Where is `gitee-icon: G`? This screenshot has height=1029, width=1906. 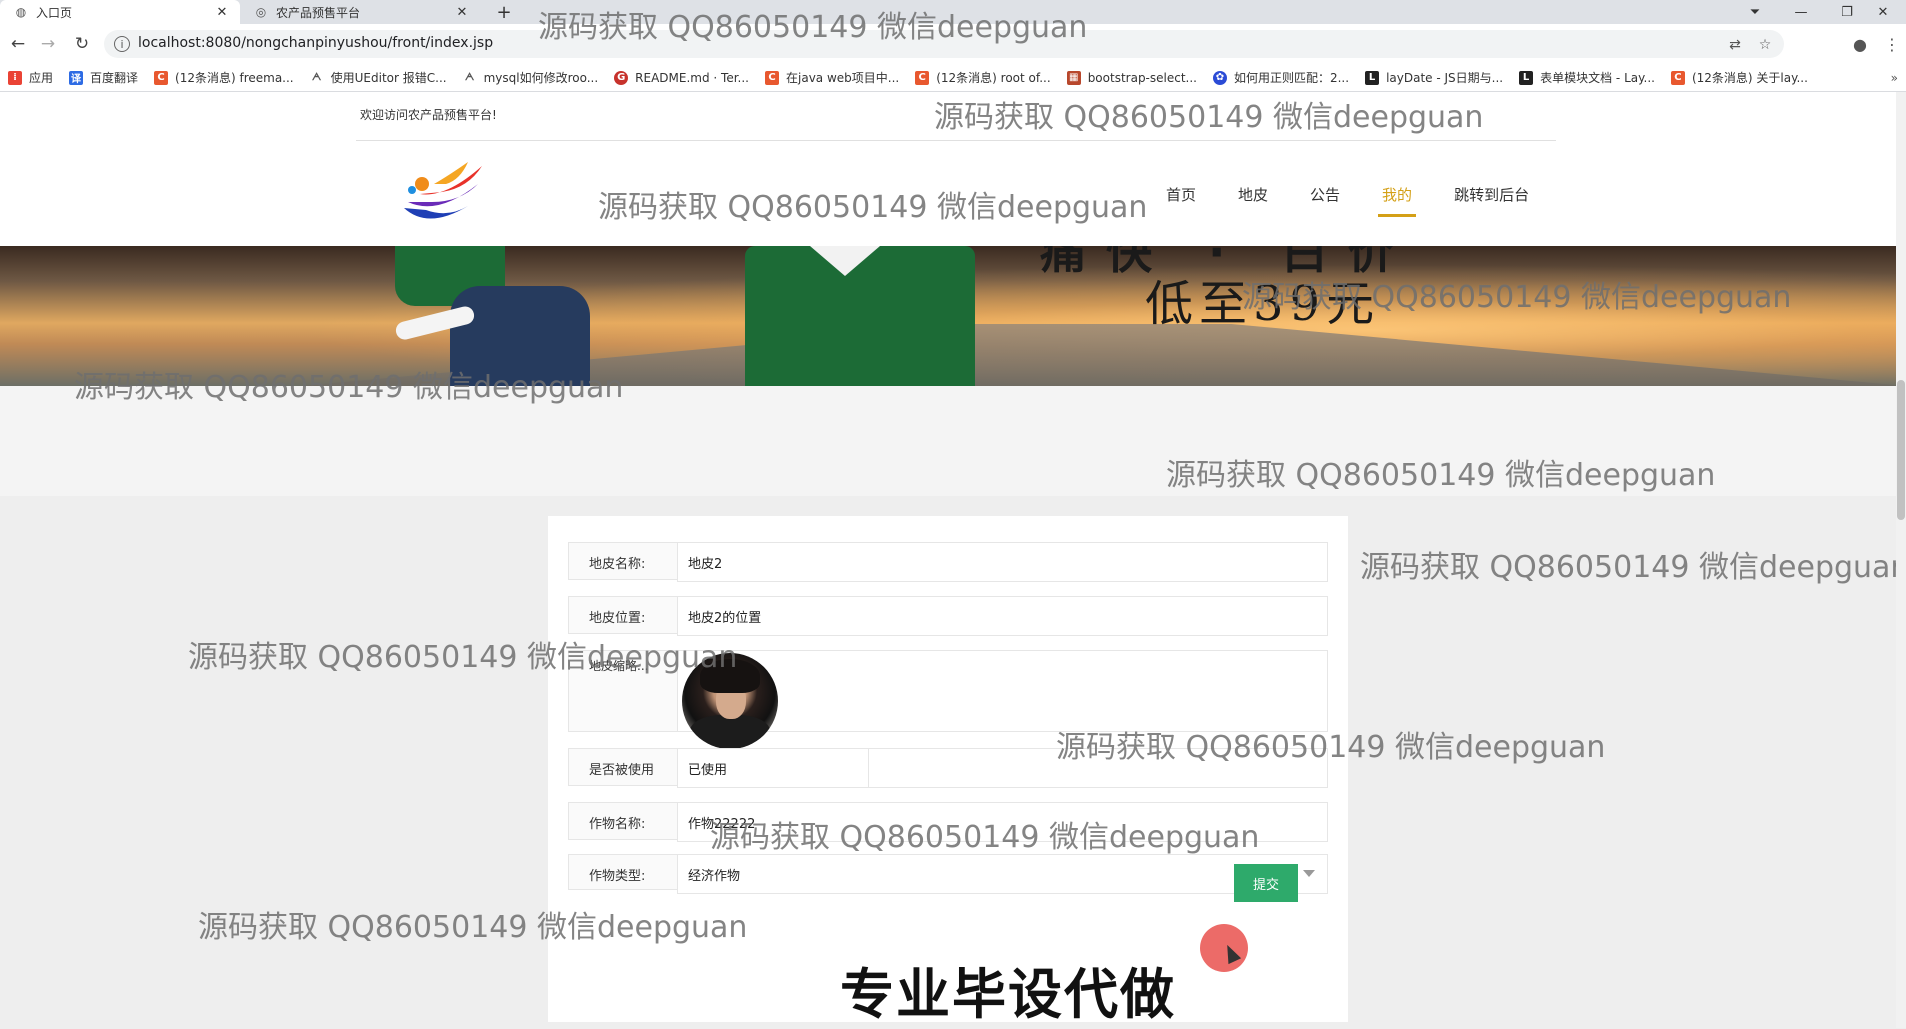 gitee-icon: G is located at coordinates (621, 77).